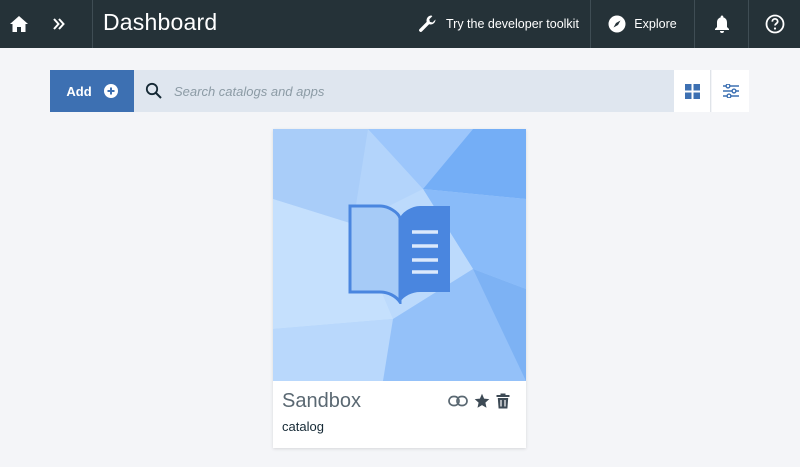  Describe the element at coordinates (512, 24) in the screenshot. I see `toolkit-label: Try the developer toolkit` at that location.